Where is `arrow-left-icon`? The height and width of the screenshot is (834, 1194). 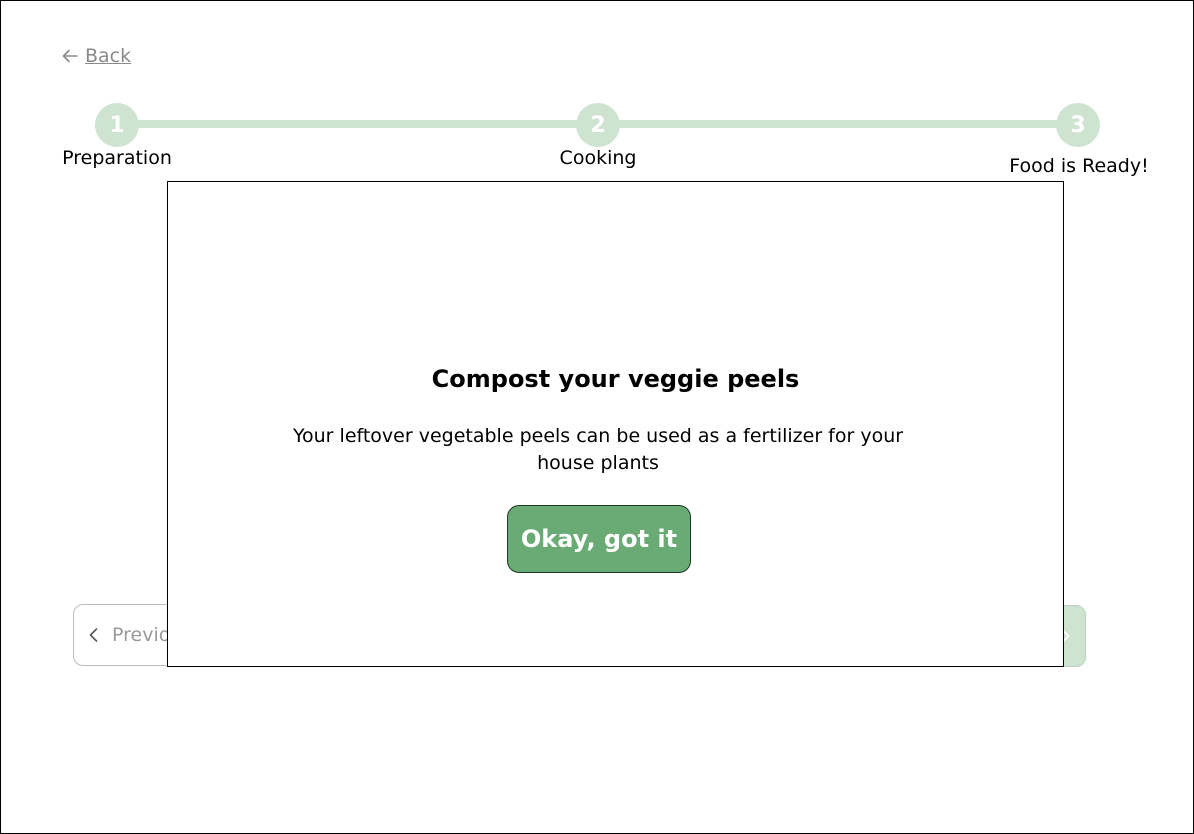
arrow-left-icon is located at coordinates (70, 56).